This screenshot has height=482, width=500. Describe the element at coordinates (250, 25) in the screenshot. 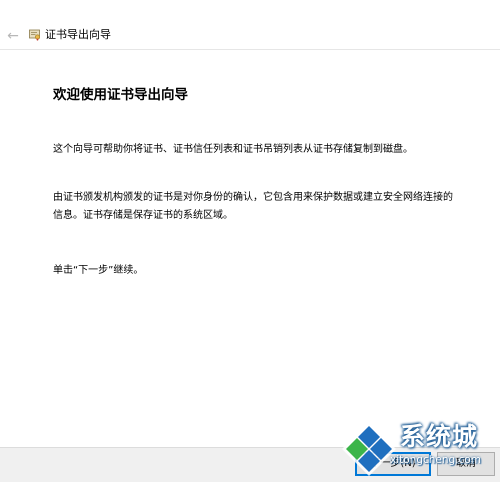

I see `title-bar: ← 证书导出向导` at that location.